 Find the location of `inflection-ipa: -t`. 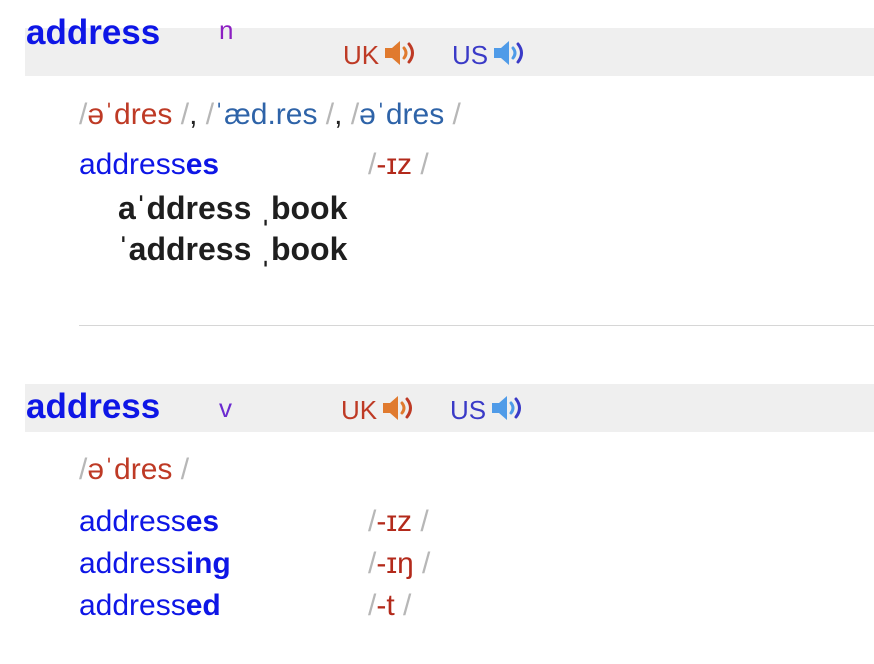

inflection-ipa: -t is located at coordinates (385, 605).